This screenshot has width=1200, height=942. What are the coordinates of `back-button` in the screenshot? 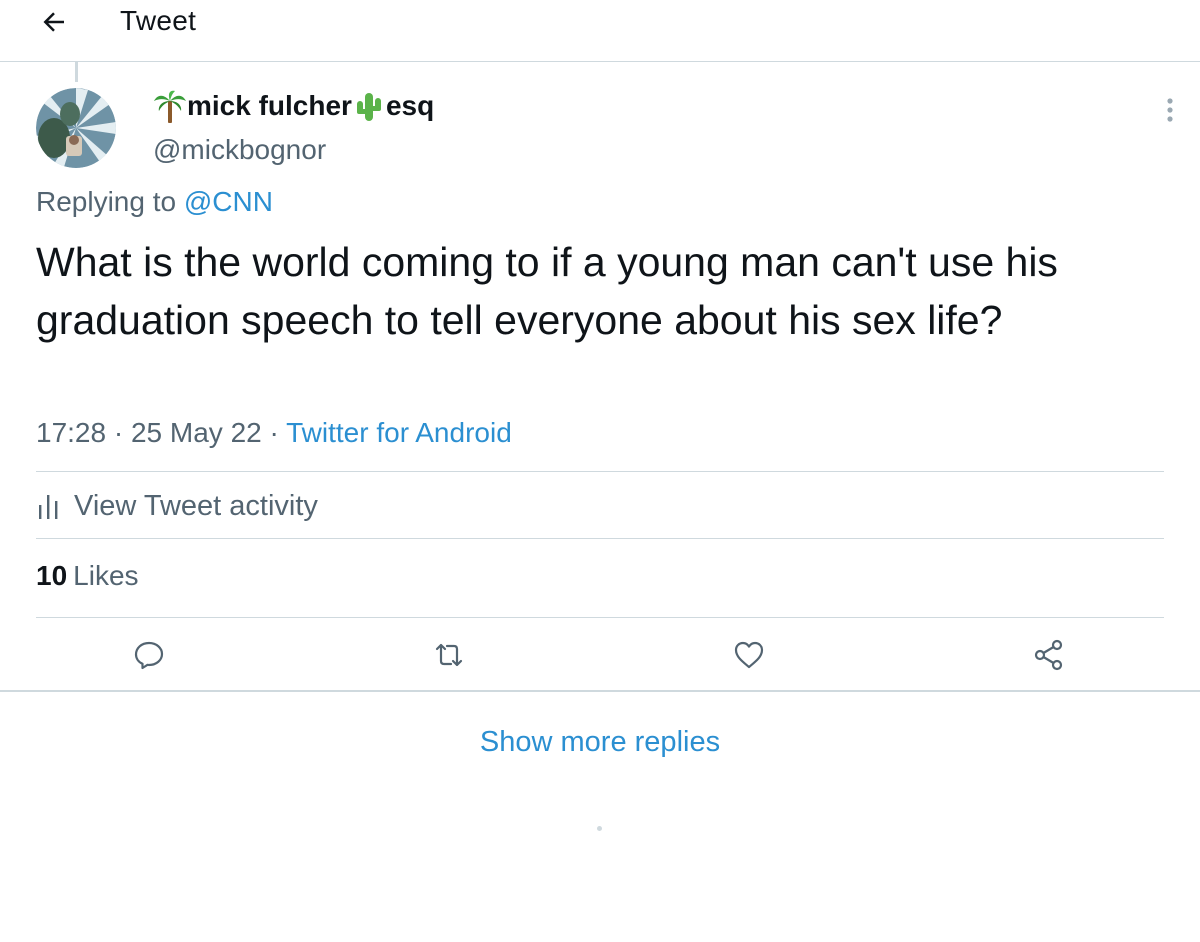 It's located at (54, 22).